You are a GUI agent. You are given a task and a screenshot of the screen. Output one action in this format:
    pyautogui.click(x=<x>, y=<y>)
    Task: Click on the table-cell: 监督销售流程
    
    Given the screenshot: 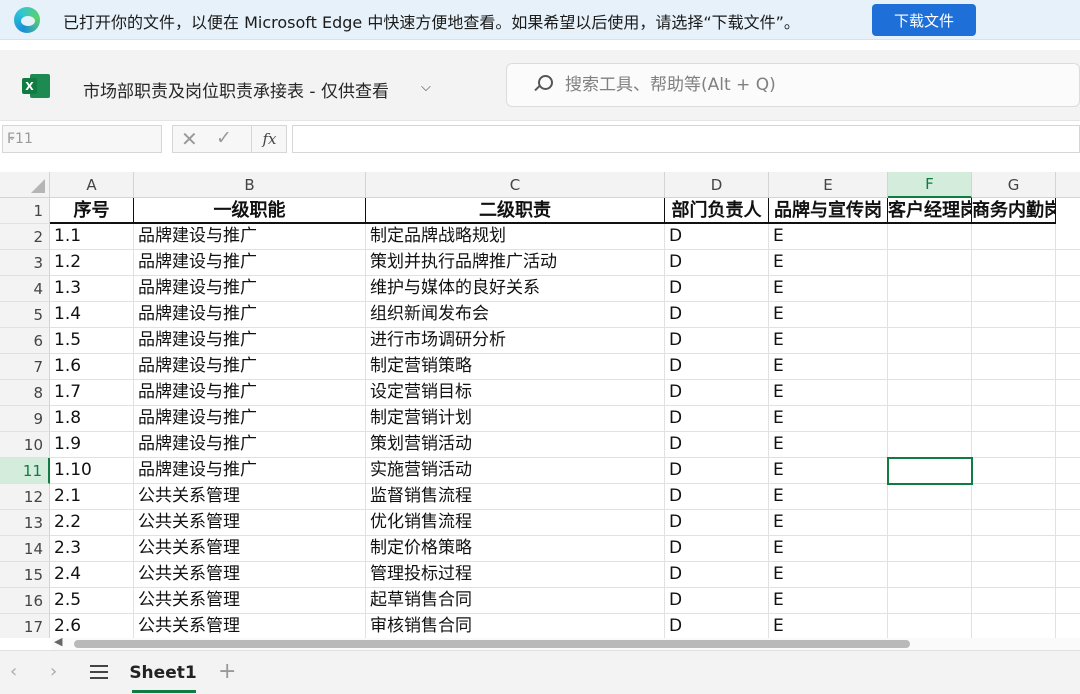 What is the action you would take?
    pyautogui.click(x=515, y=497)
    